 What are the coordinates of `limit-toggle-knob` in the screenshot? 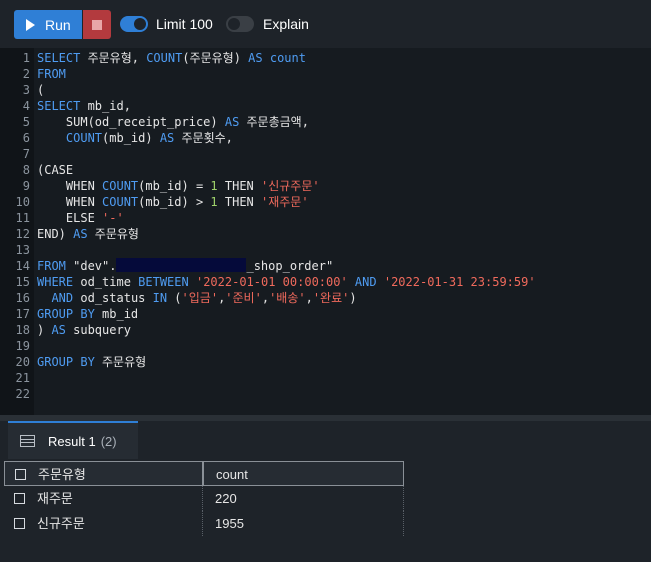 It's located at (140, 24).